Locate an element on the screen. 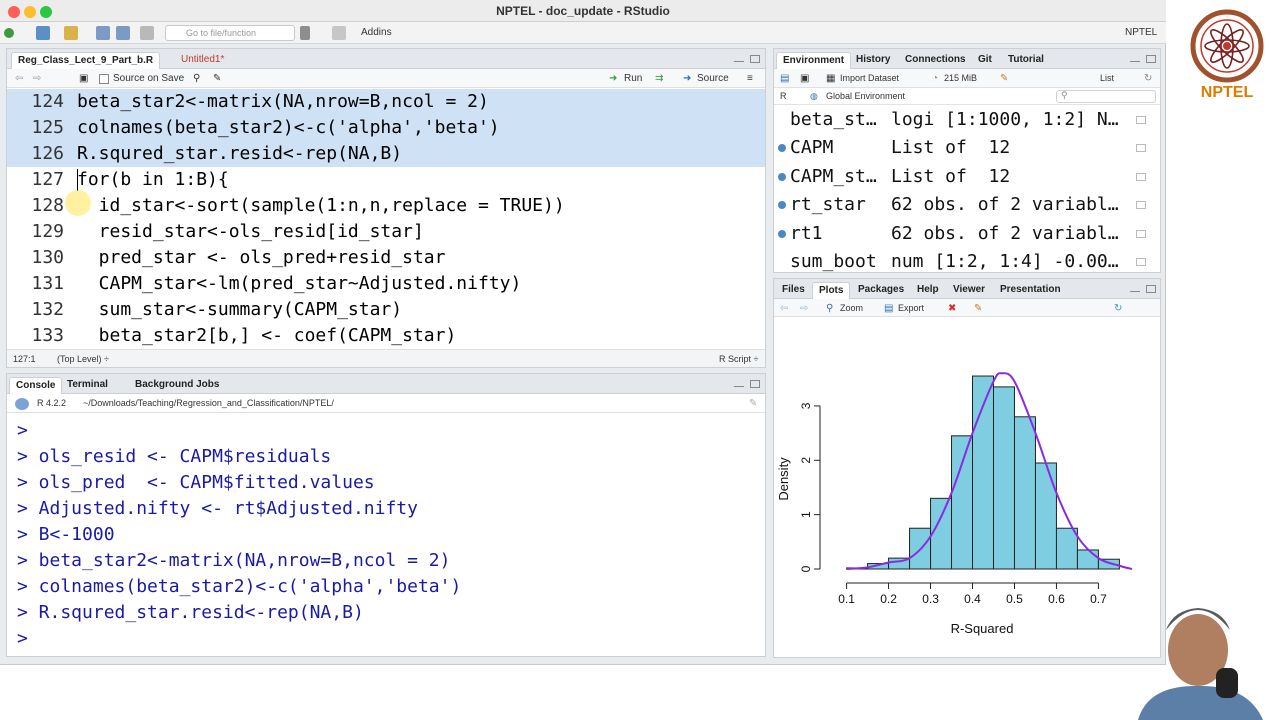  file-type-selector: R Script ÷ is located at coordinates (738, 359).